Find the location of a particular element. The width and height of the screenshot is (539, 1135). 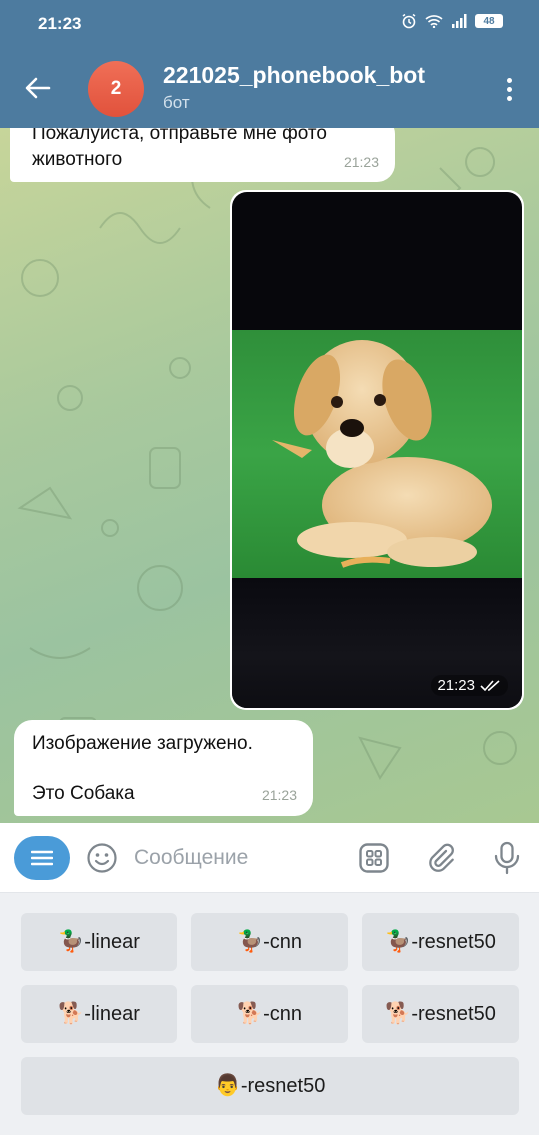

microphone-button is located at coordinates (507, 858).